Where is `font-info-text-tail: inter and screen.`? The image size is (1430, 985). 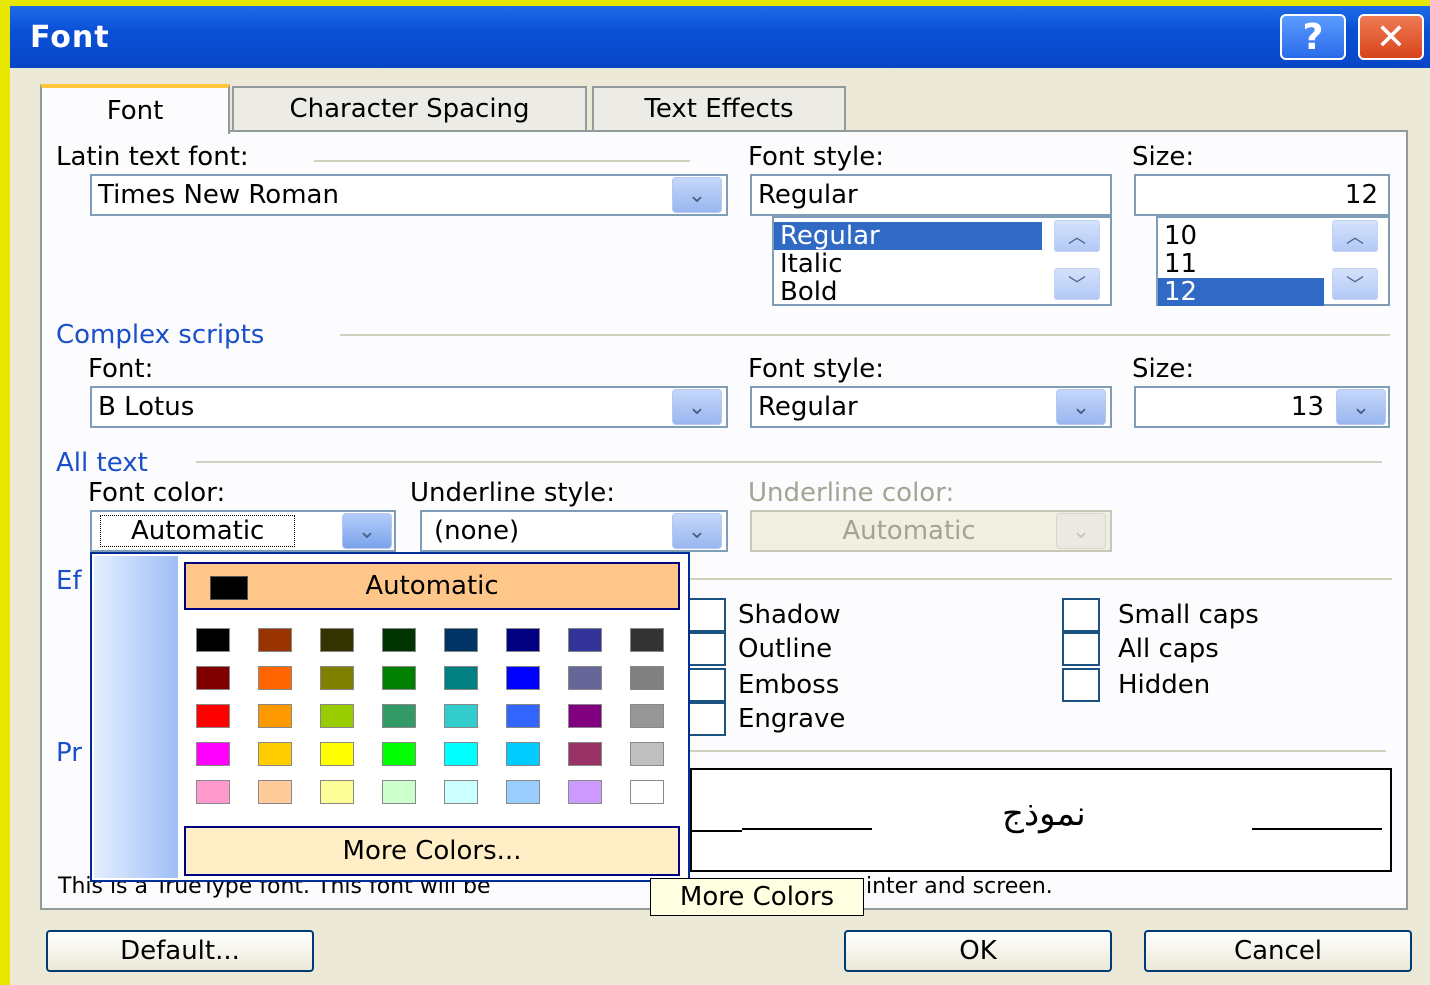 font-info-text-tail: inter and screen. is located at coordinates (959, 886).